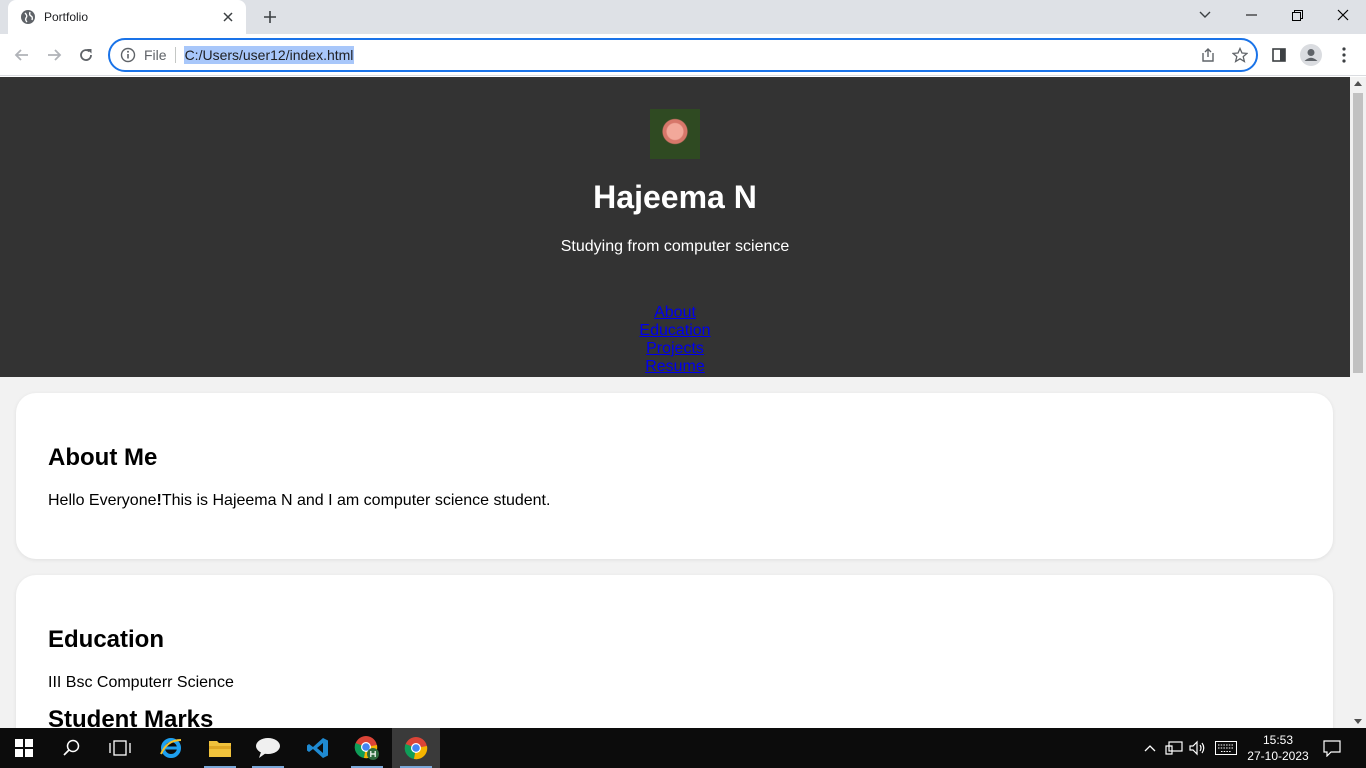 The image size is (1366, 768). I want to click on address-bar: File C:/Users/user12/index.html, so click(683, 55).